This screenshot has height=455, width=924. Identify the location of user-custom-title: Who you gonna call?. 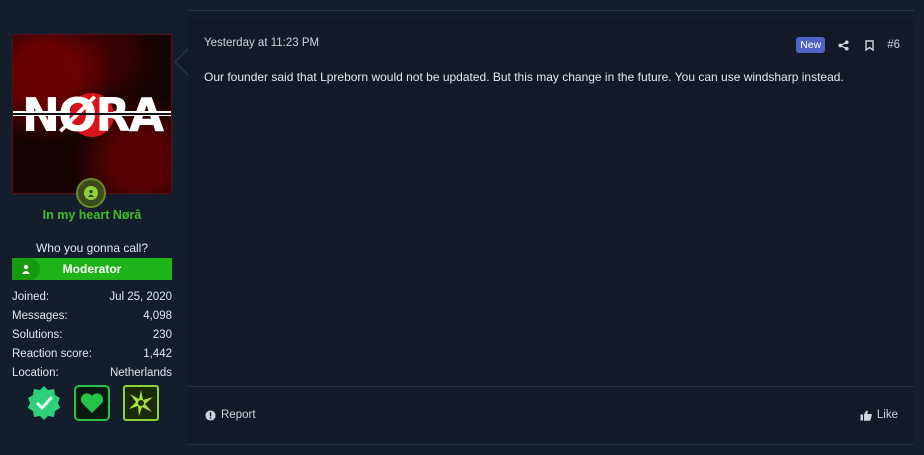
(92, 248).